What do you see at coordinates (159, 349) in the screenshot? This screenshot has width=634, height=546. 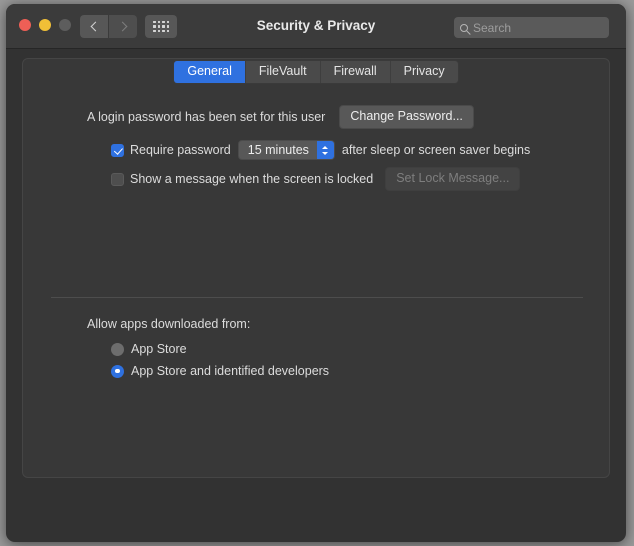 I see `radio-app-store-label: App Store` at bounding box center [159, 349].